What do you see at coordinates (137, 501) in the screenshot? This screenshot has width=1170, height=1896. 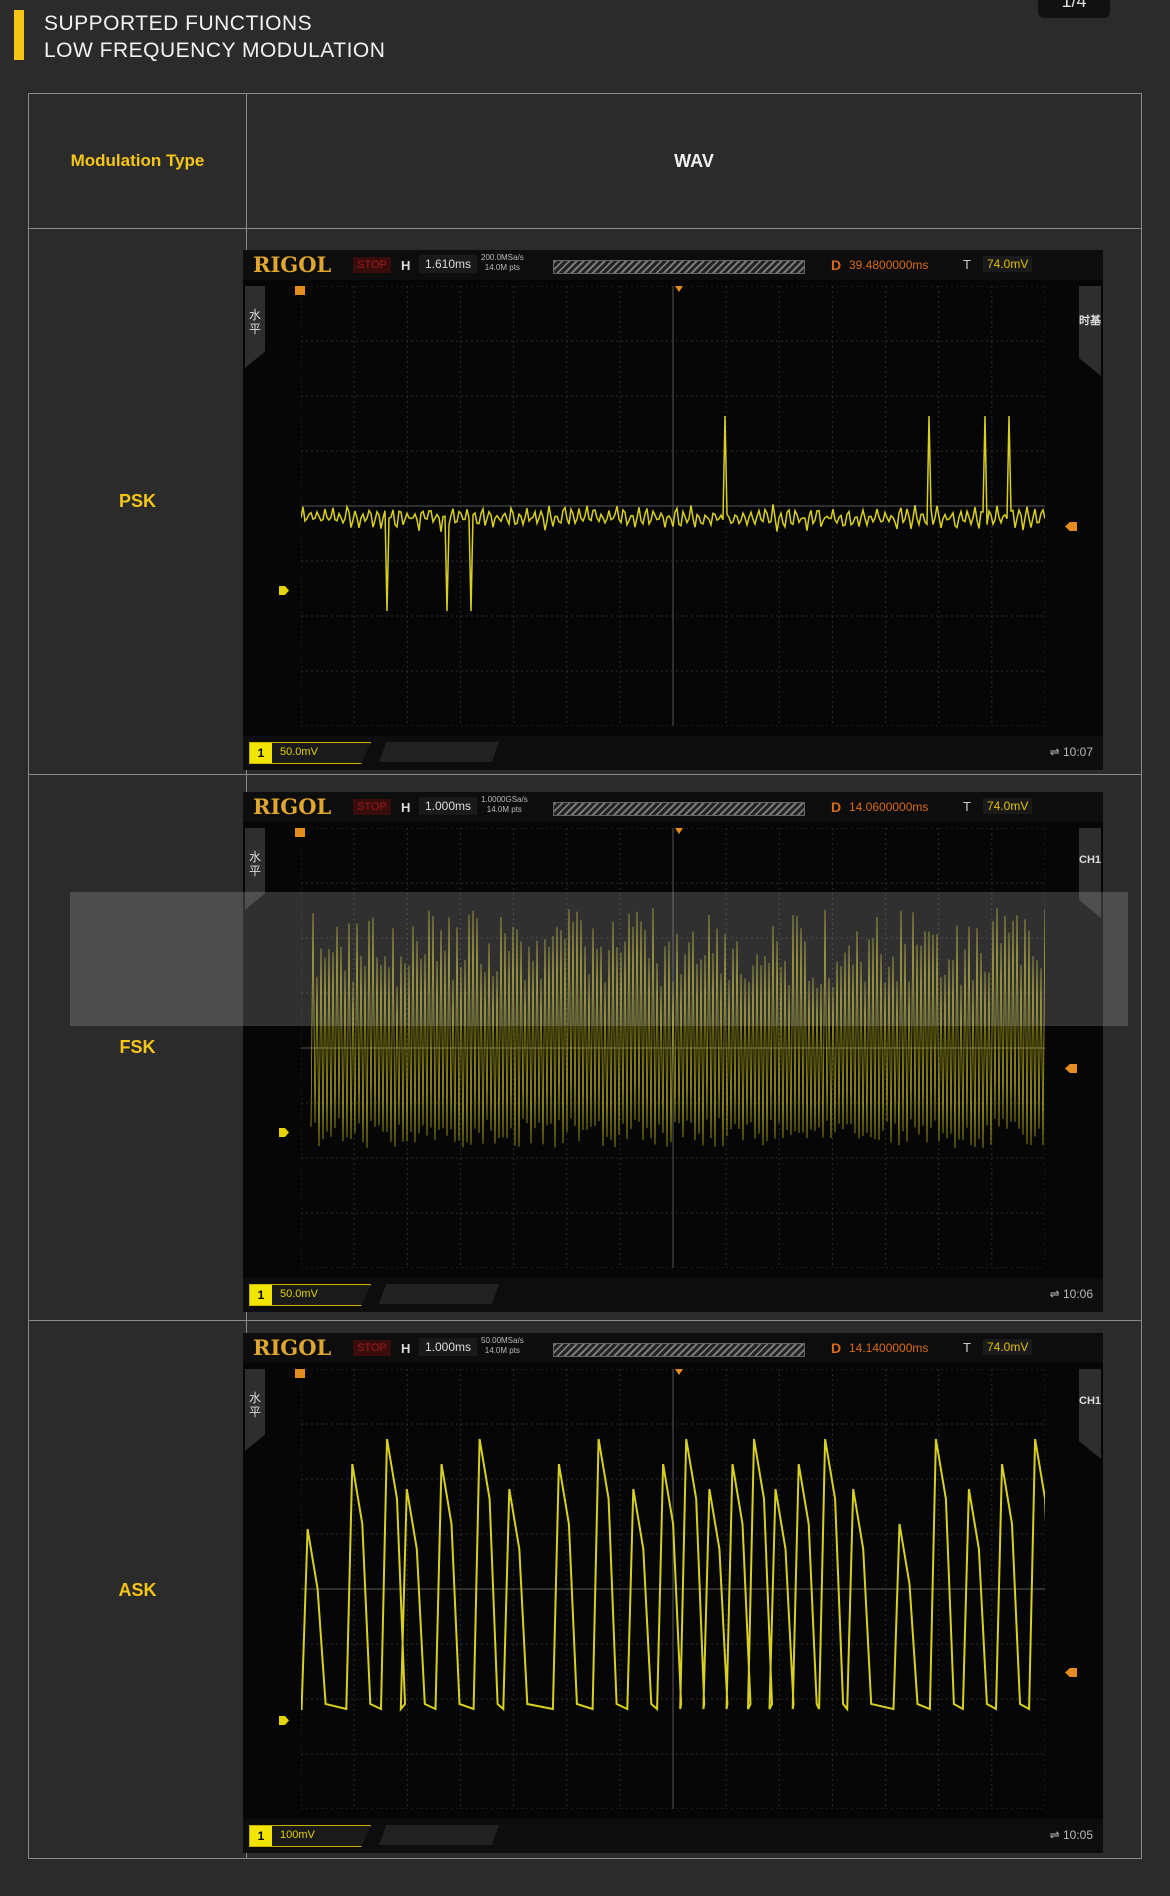 I see `row-label-psk: PSK` at bounding box center [137, 501].